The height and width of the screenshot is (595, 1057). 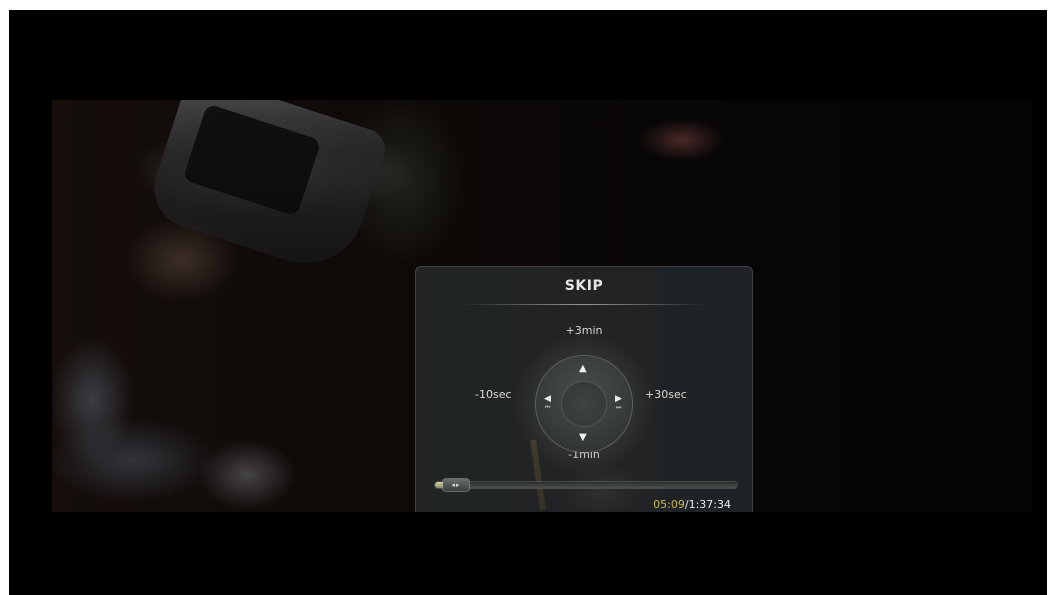 I want to click on skip-forward-icon: ⏭, so click(x=619, y=407).